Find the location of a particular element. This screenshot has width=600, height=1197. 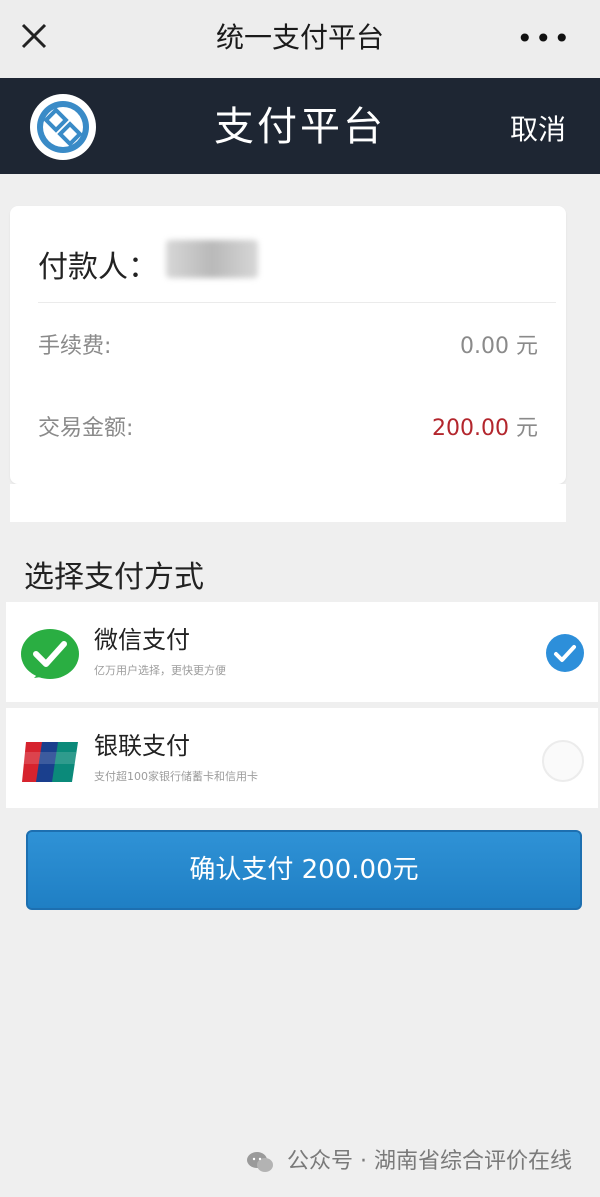

footer-watermark: 公众号 · 湖南省综合评价在线 is located at coordinates (409, 1159).